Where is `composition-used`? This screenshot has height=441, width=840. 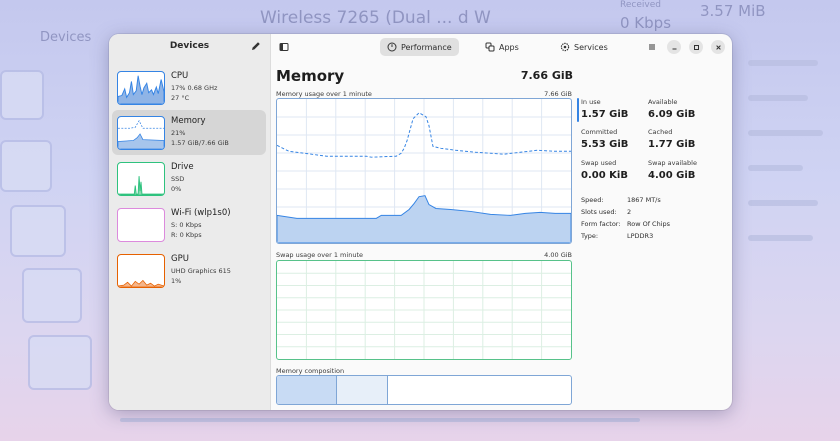 composition-used is located at coordinates (307, 390).